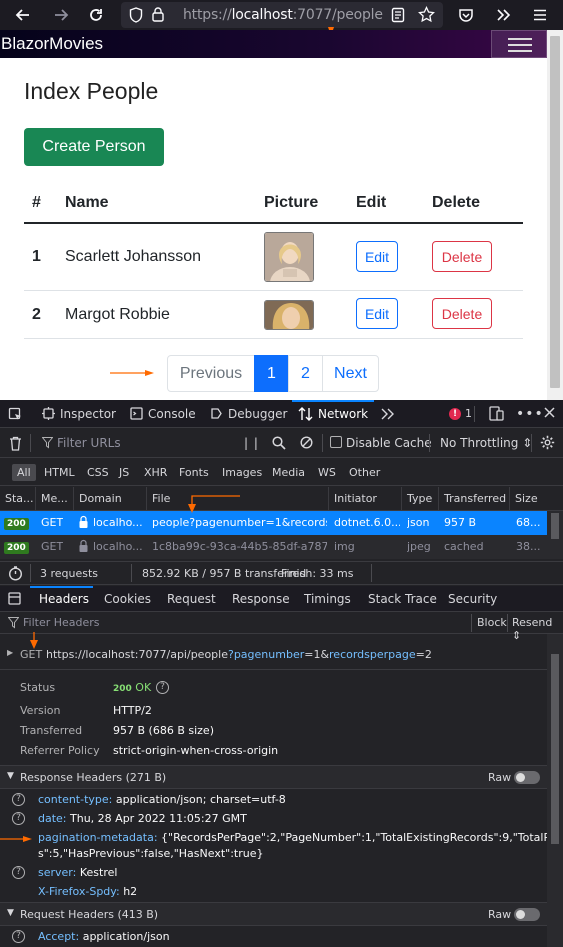 The height and width of the screenshot is (947, 563). I want to click on filter-urls-input: Filter URLs, so click(89, 443).